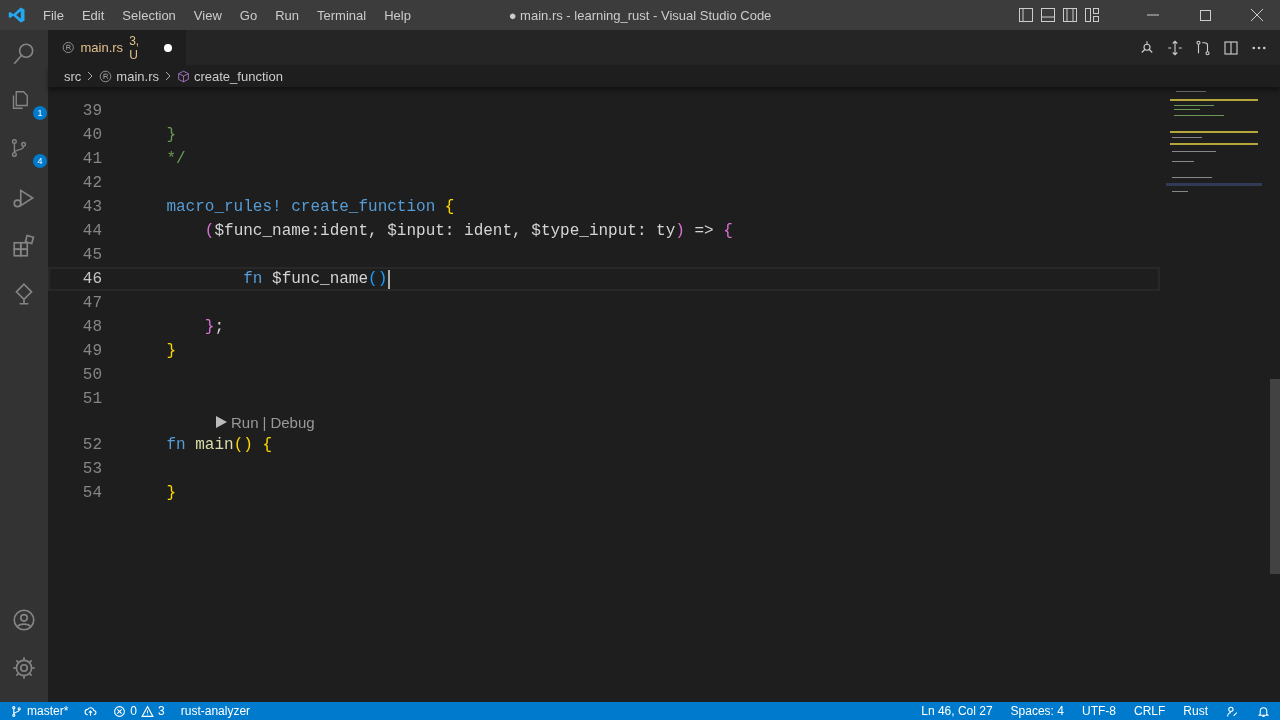 This screenshot has height=720, width=1280. Describe the element at coordinates (92, 135) in the screenshot. I see `line-number: 40` at that location.